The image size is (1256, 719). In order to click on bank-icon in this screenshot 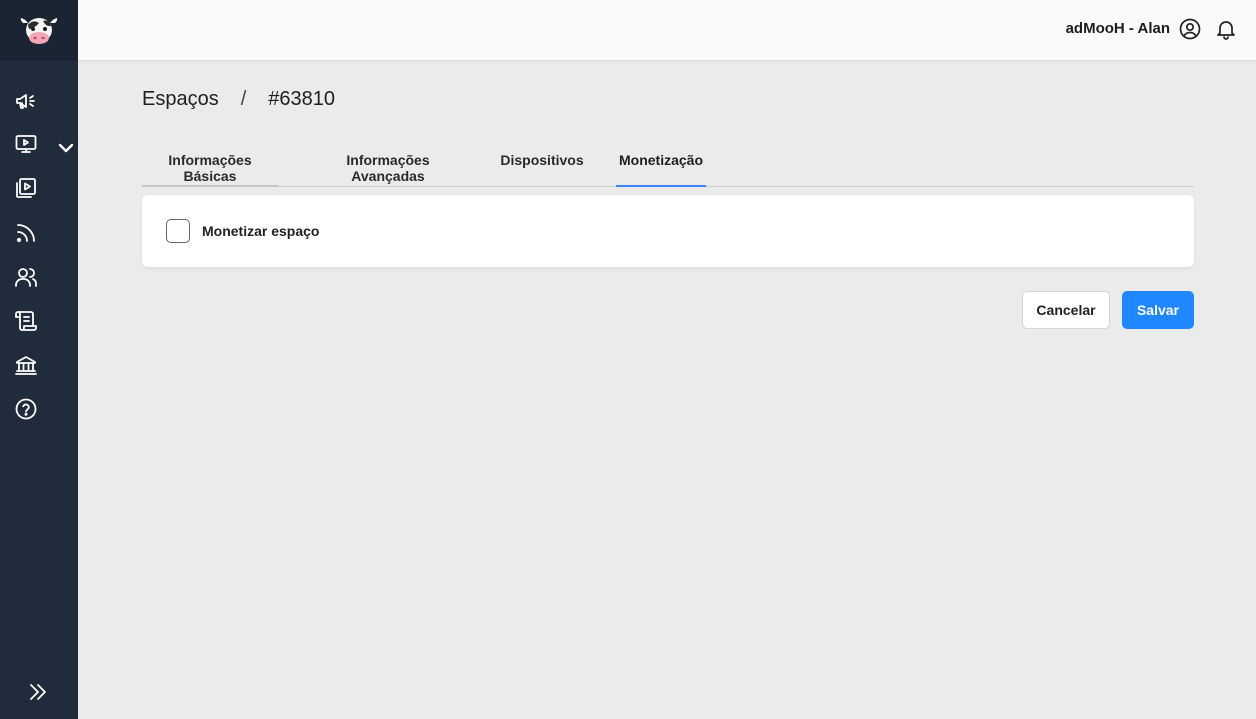, I will do `click(26, 365)`.